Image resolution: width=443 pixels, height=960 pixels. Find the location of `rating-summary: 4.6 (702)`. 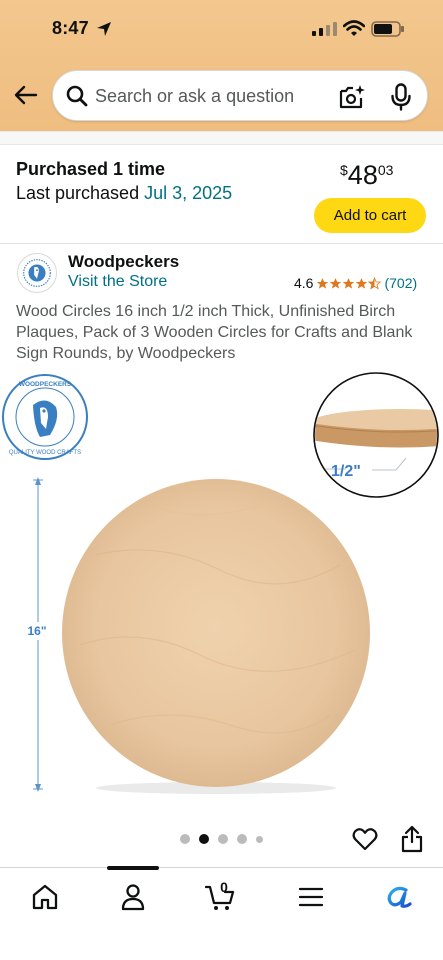

rating-summary: 4.6 (702) is located at coordinates (355, 283).